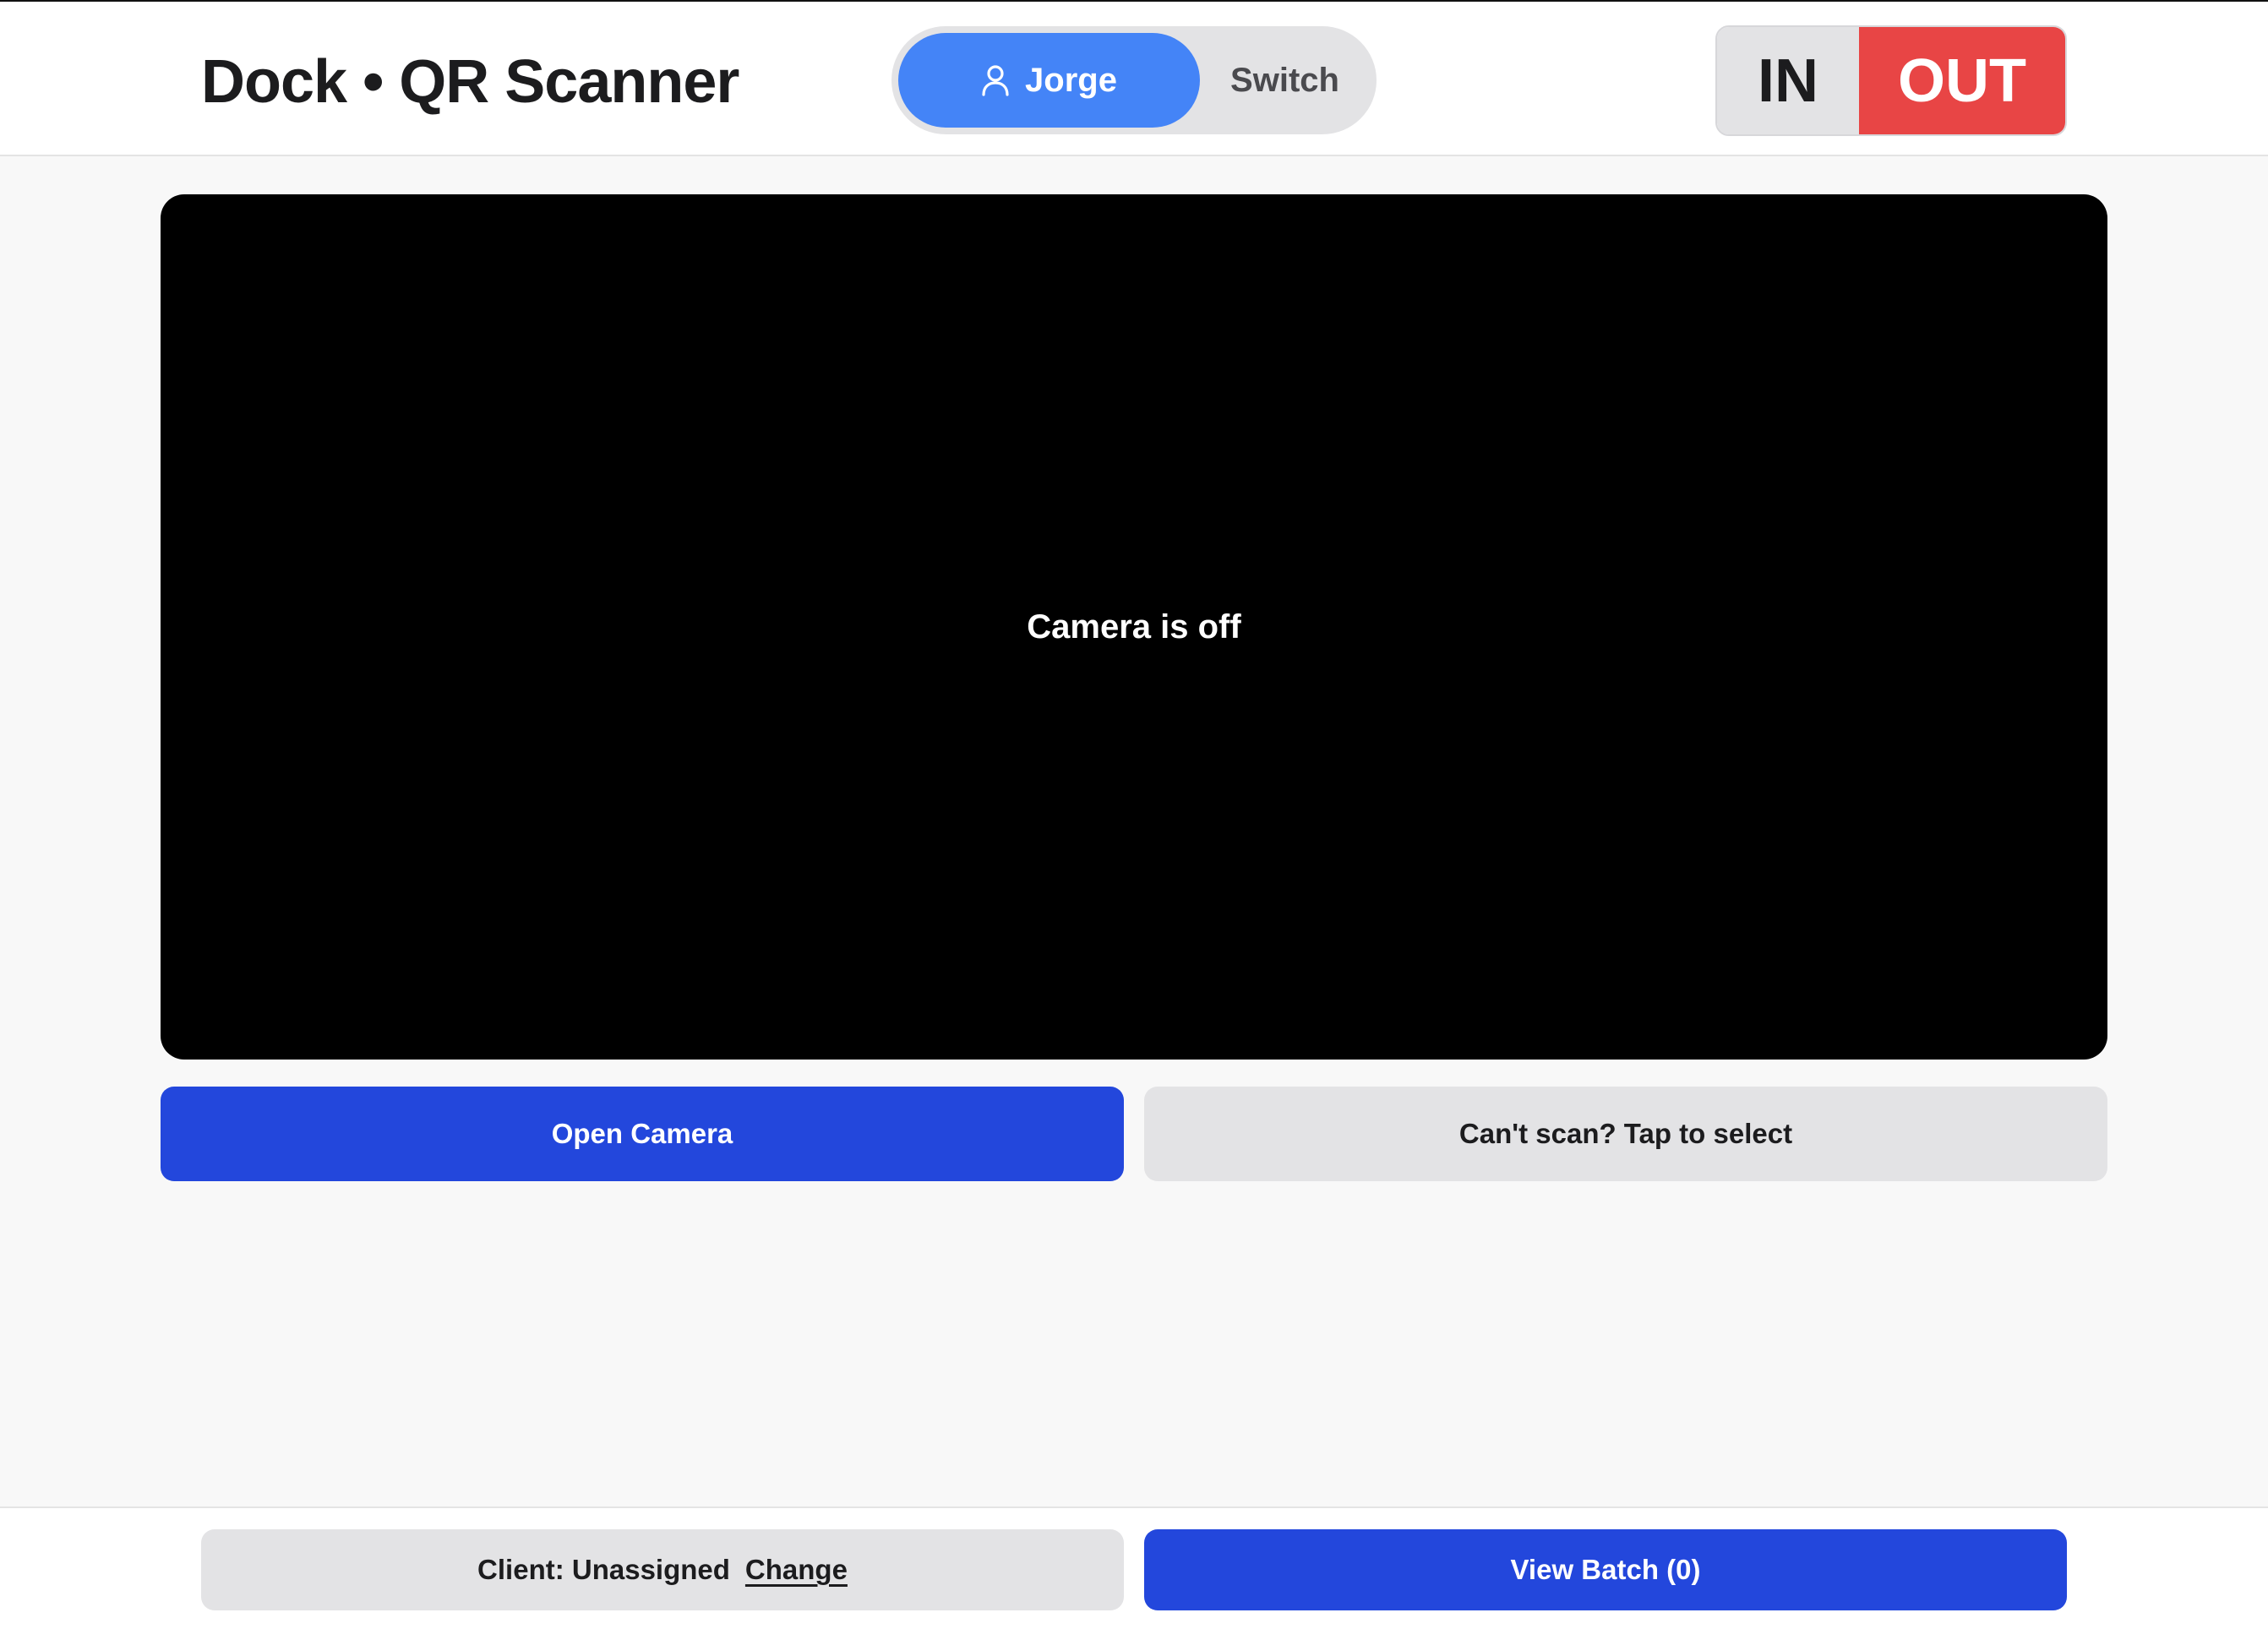  What do you see at coordinates (995, 80) in the screenshot?
I see `user-icon` at bounding box center [995, 80].